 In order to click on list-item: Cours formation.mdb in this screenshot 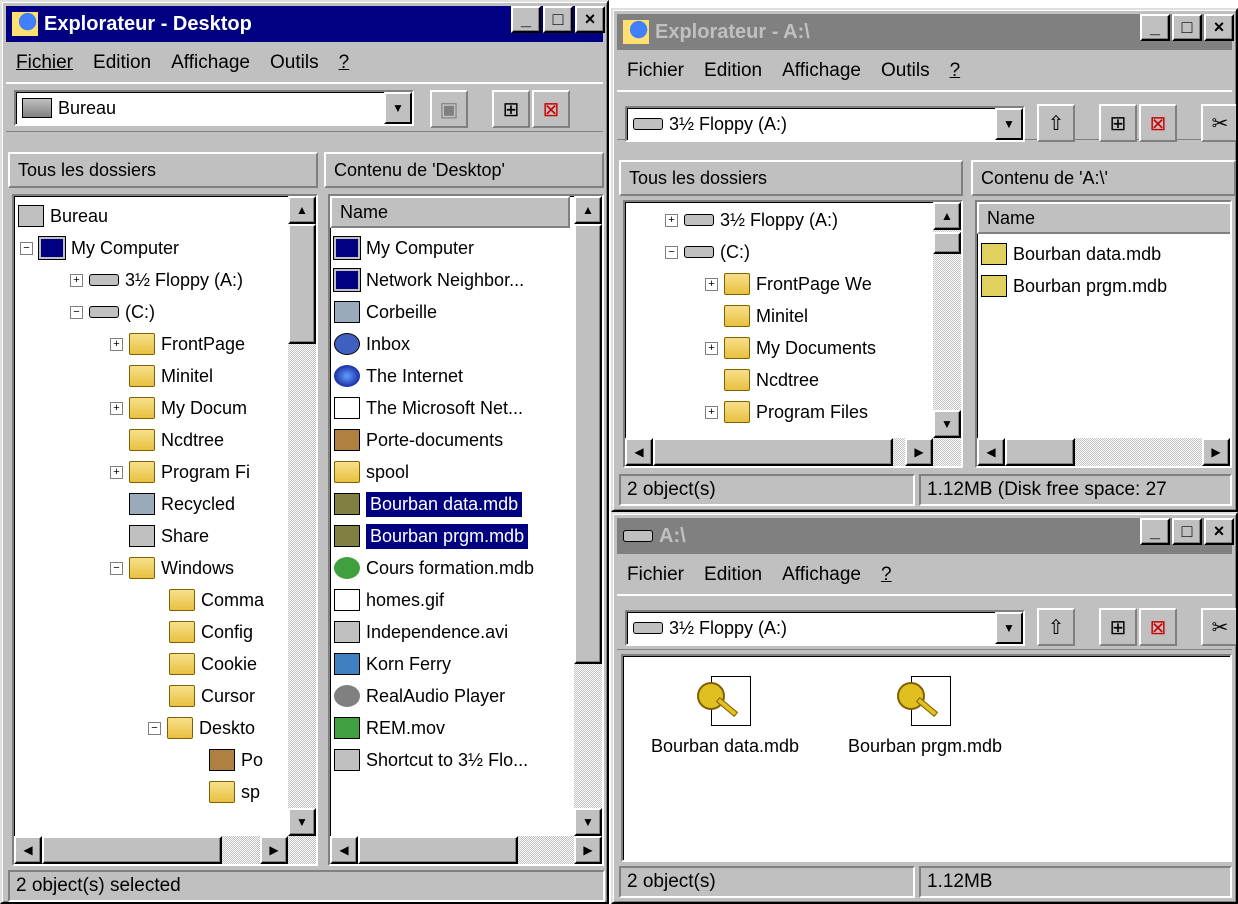, I will do `click(434, 568)`.